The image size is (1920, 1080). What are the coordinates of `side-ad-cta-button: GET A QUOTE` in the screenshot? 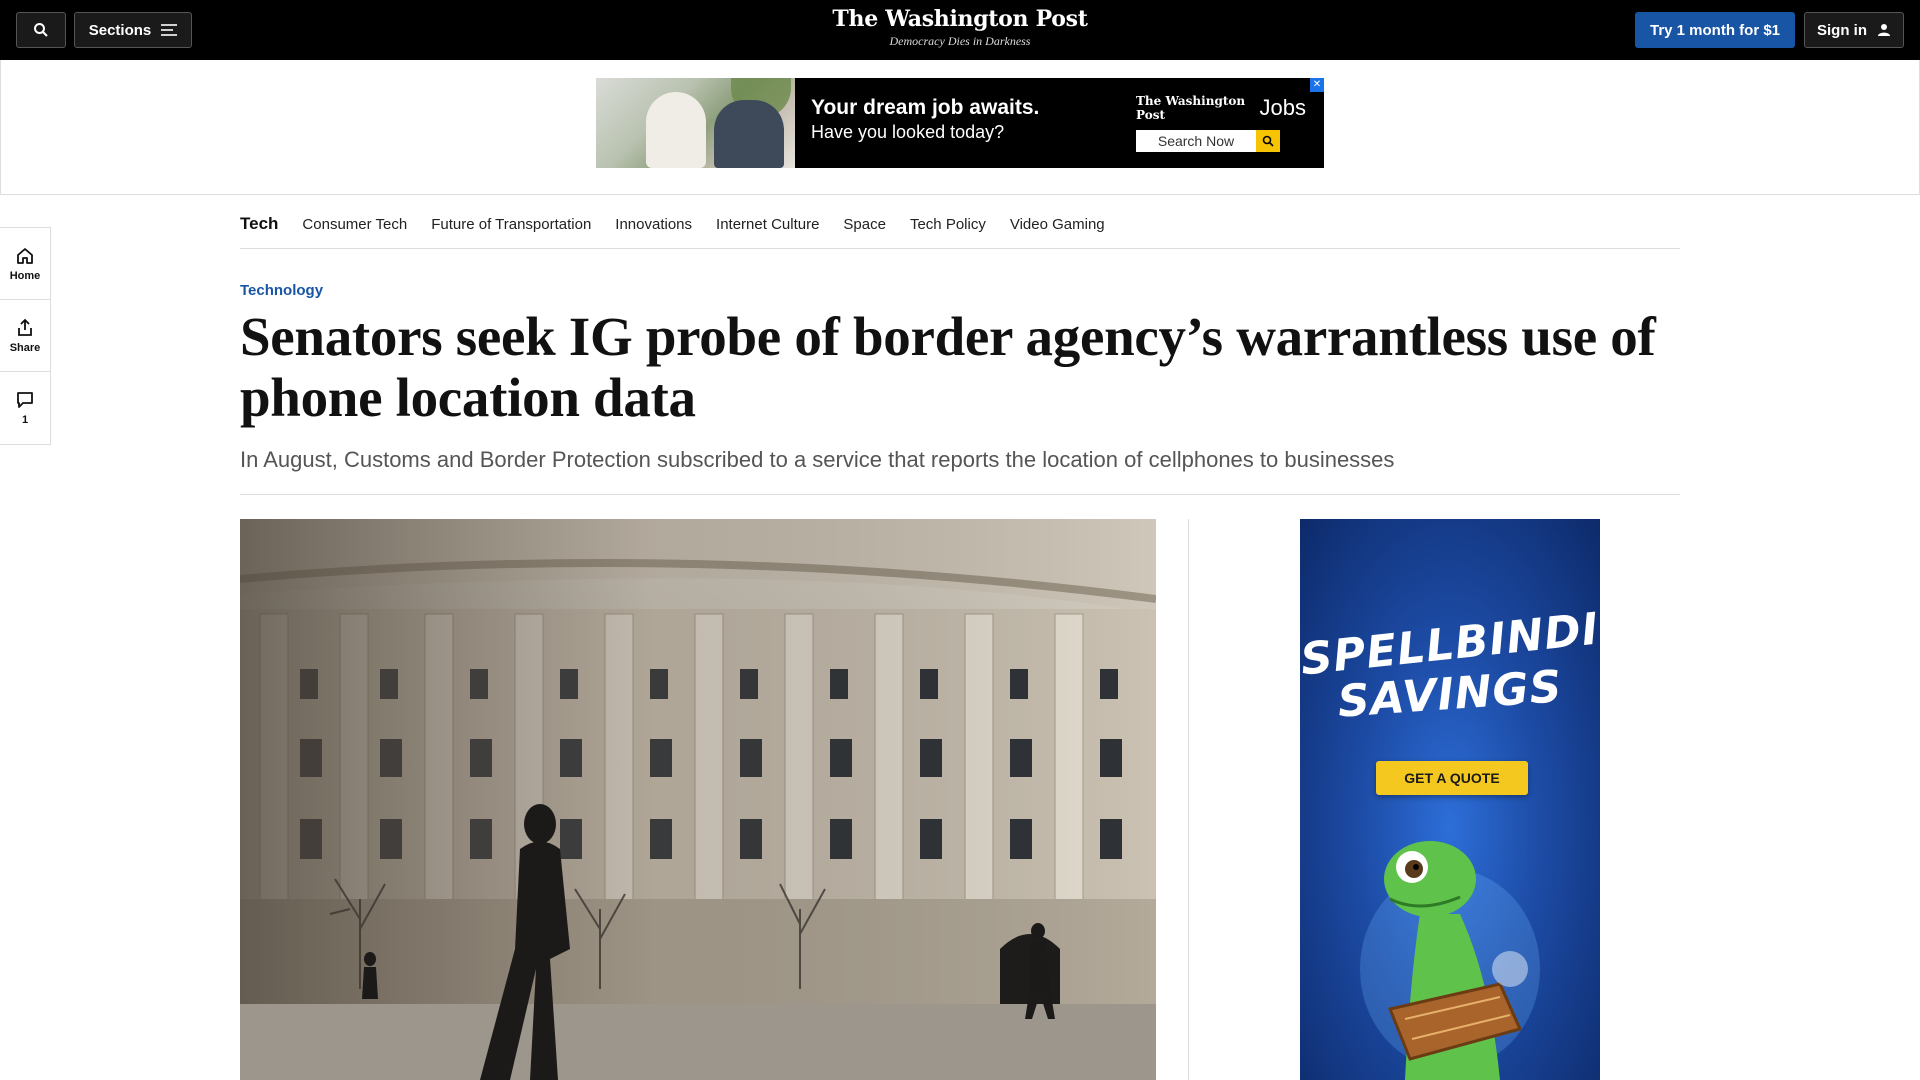 It's located at (1452, 778).